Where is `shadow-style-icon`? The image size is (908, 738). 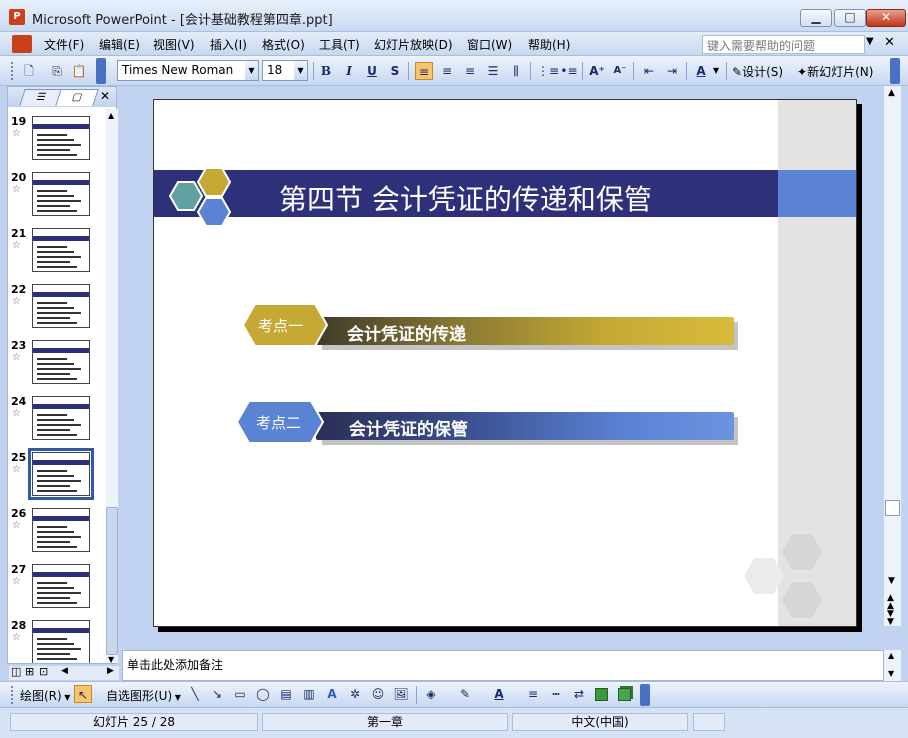 shadow-style-icon is located at coordinates (601, 694).